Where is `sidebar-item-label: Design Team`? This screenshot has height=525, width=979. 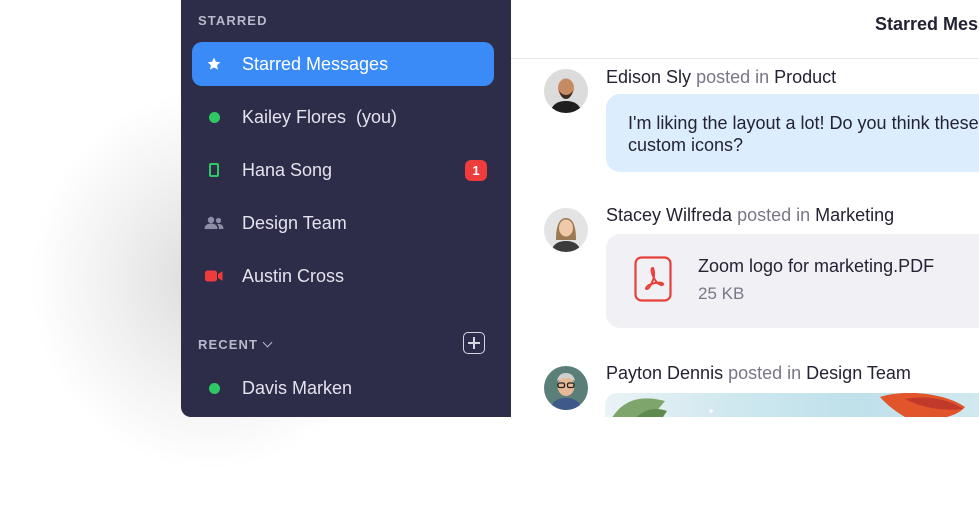 sidebar-item-label: Design Team is located at coordinates (294, 222).